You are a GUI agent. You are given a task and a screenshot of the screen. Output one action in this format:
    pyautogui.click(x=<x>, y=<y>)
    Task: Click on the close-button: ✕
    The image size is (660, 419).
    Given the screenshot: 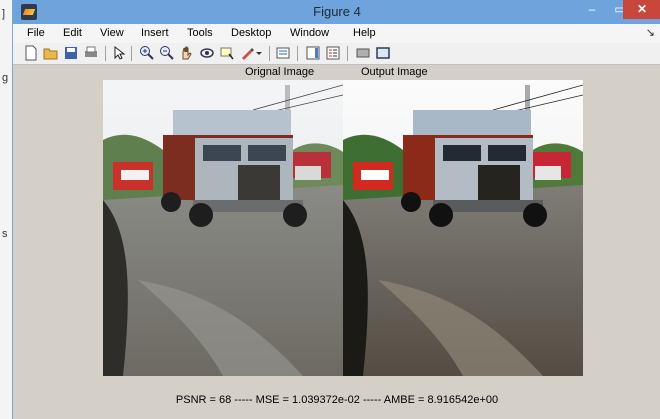 What is the action you would take?
    pyautogui.click(x=641, y=9)
    